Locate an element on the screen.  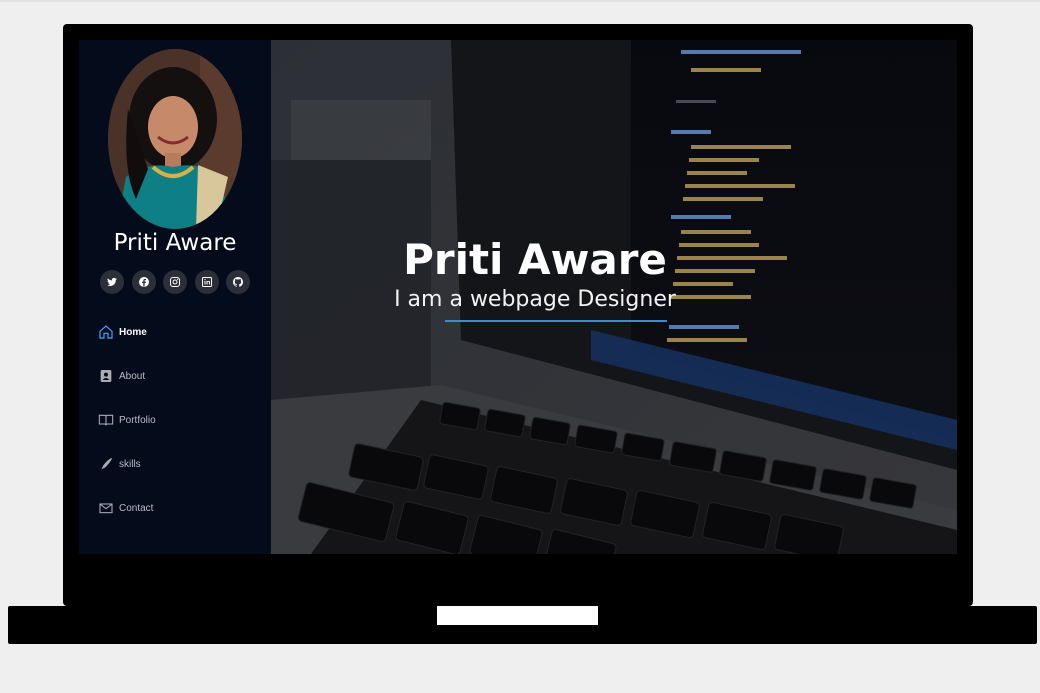
github-link is located at coordinates (238, 282).